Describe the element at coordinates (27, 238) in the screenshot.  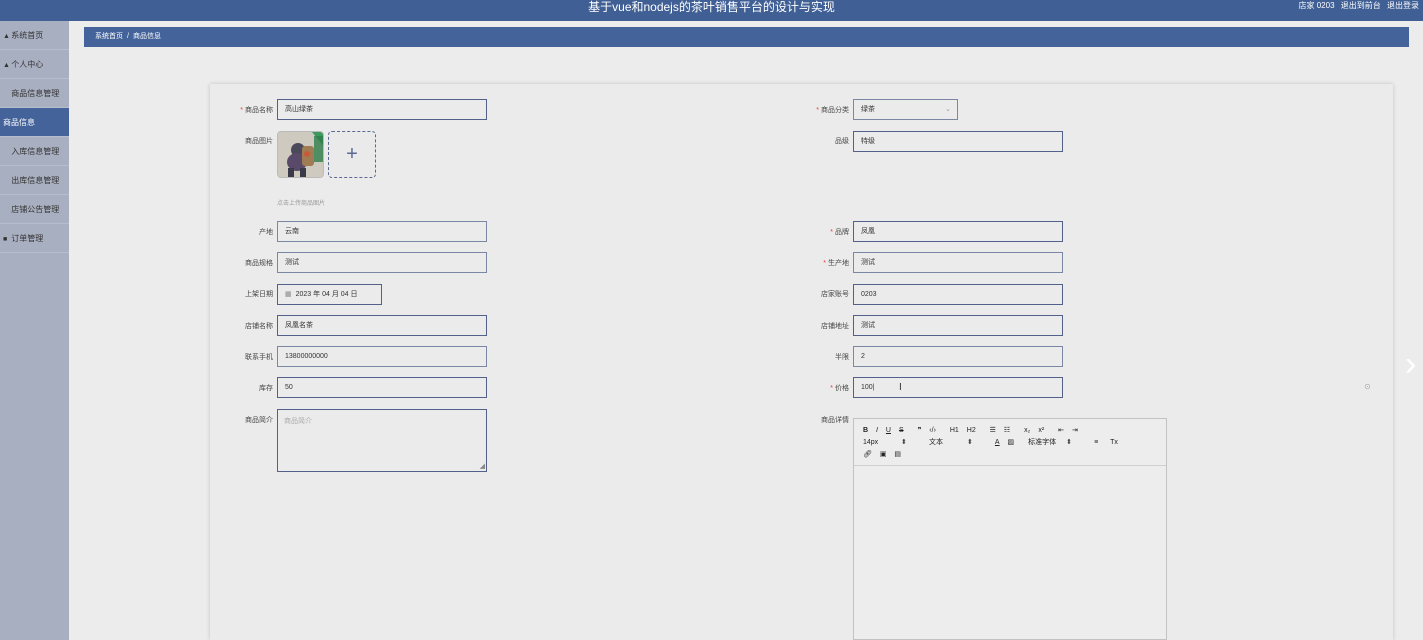
I see `sidebar-item-label: 订单管理` at that location.